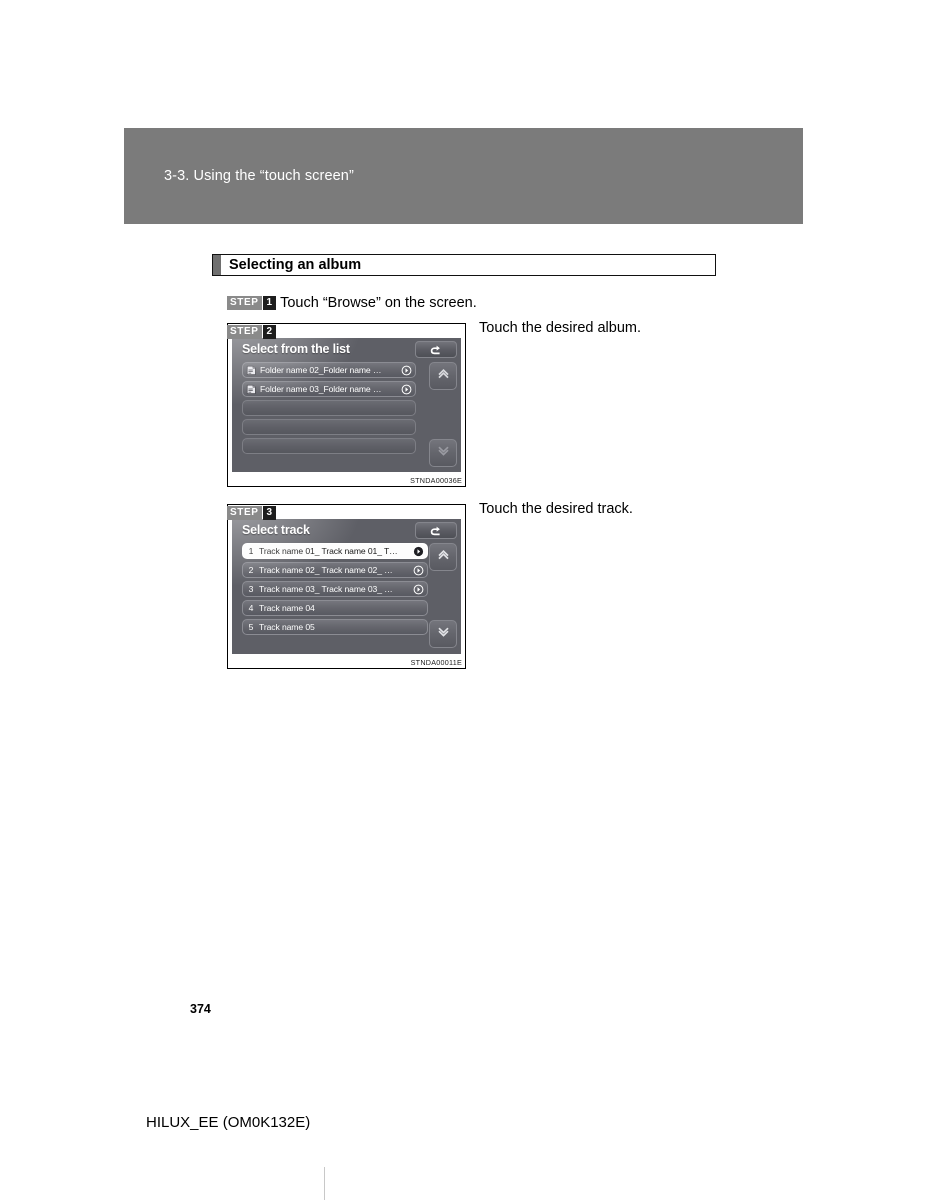 This screenshot has height=1200, width=927. I want to click on list-item-label: Track name 05, so click(287, 627).